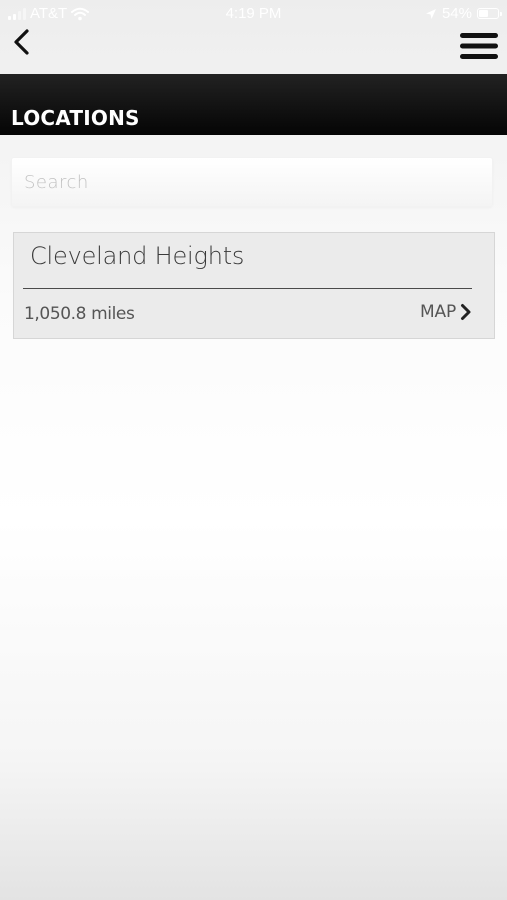 The height and width of the screenshot is (900, 507). Describe the element at coordinates (253, 14) in the screenshot. I see `status-bar: AT&T 4:19 PM 54%` at that location.